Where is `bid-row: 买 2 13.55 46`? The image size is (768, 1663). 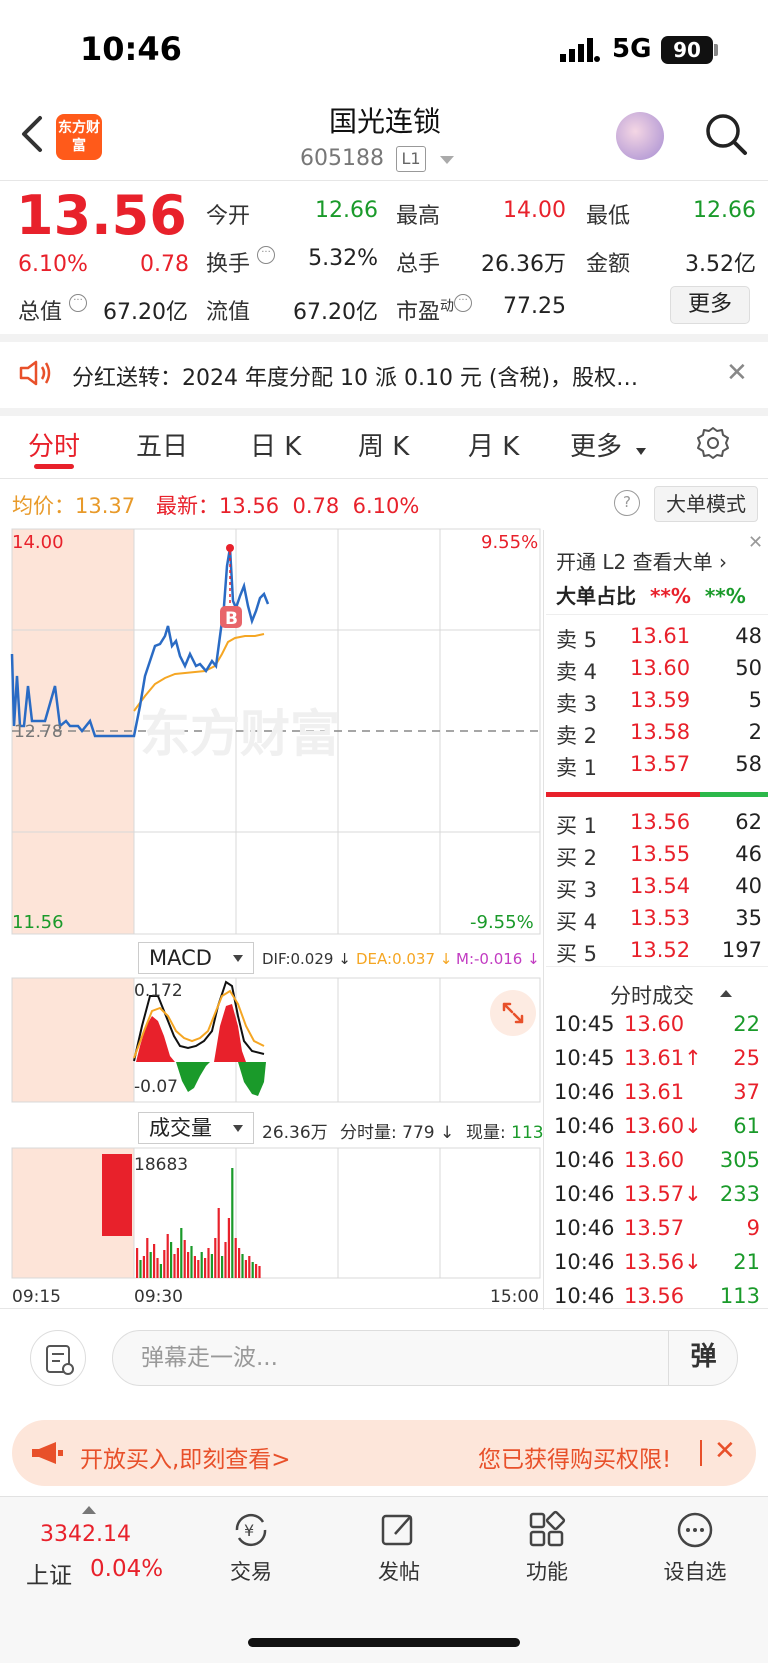
bid-row: 买 2 13.55 46 is located at coordinates (659, 857).